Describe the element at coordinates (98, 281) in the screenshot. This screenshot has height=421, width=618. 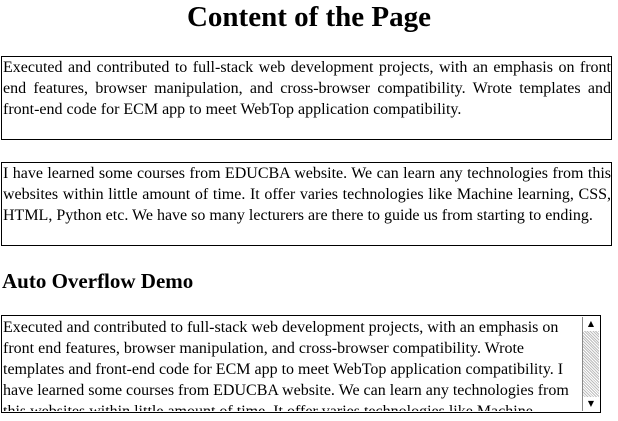
I see `section-heading: Auto Overflow Demo` at that location.